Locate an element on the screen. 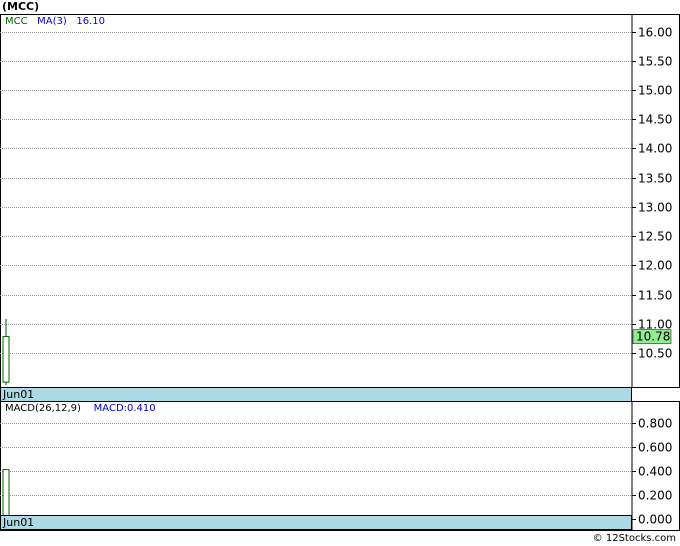 The height and width of the screenshot is (546, 680). footer-credit: © 12Stocks.com is located at coordinates (634, 538).